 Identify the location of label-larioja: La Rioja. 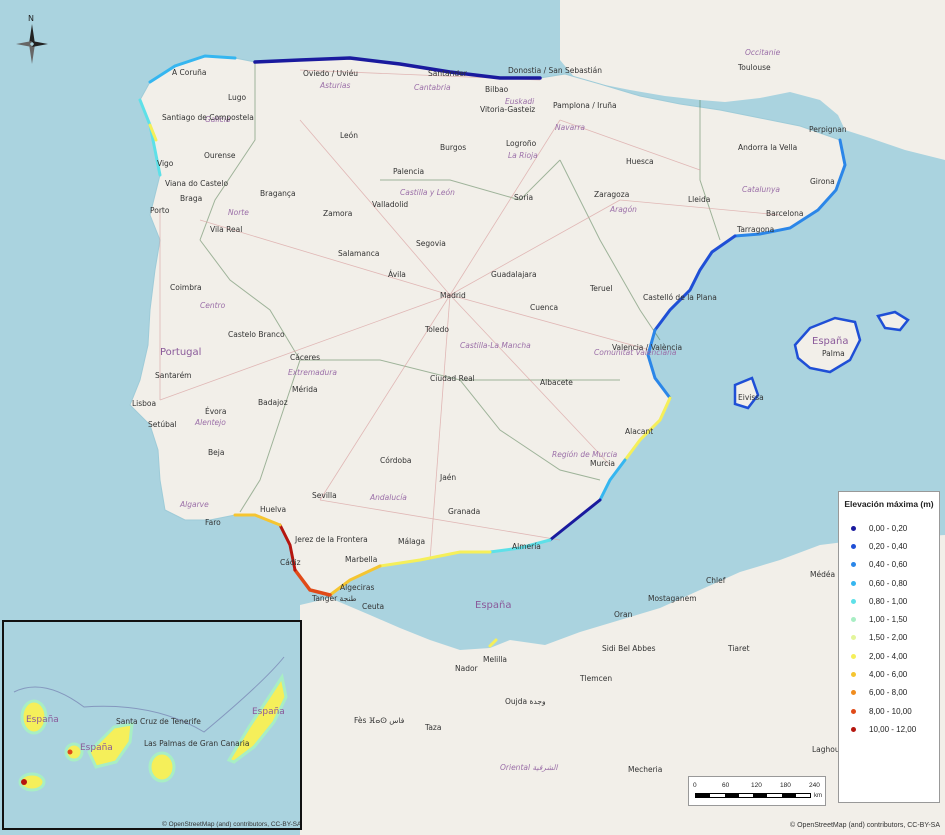
(523, 155).